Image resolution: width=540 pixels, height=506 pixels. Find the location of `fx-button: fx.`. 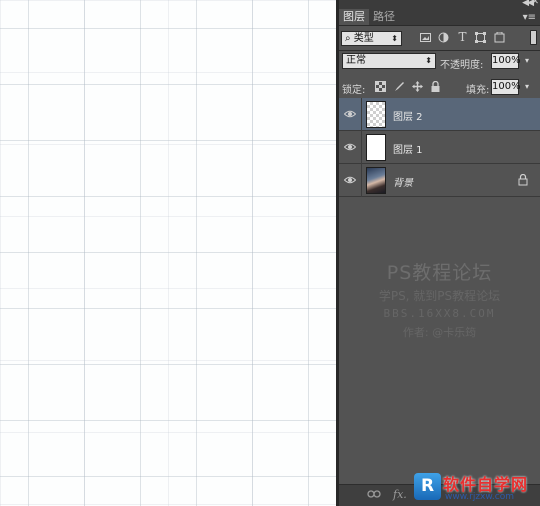

fx-button: fx. is located at coordinates (400, 494).